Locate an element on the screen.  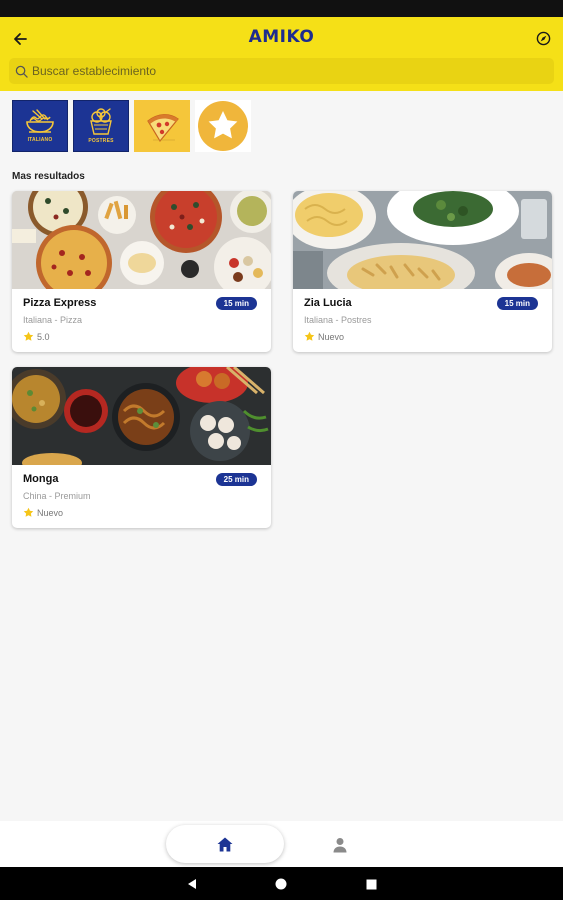
circle-home-icon is located at coordinates (281, 884).